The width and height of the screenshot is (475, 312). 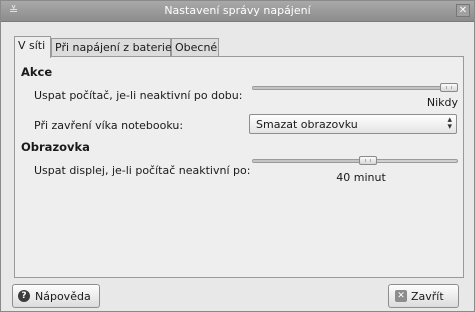 I want to click on window-title: Nastavení správy napájení, so click(x=237, y=10).